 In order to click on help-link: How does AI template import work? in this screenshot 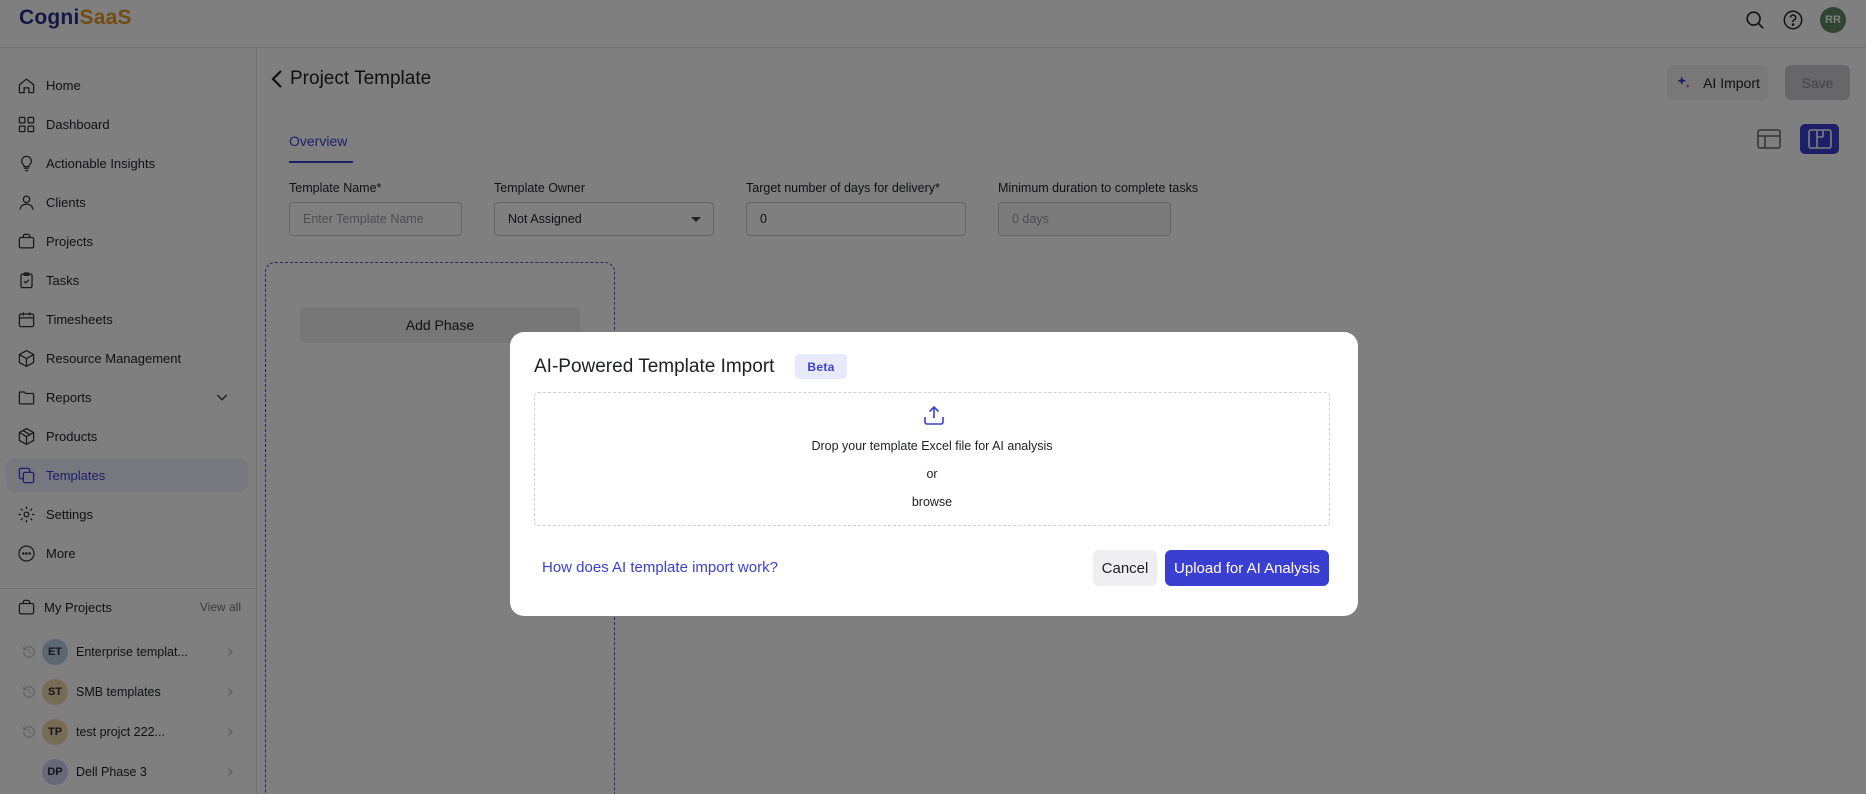, I will do `click(660, 567)`.